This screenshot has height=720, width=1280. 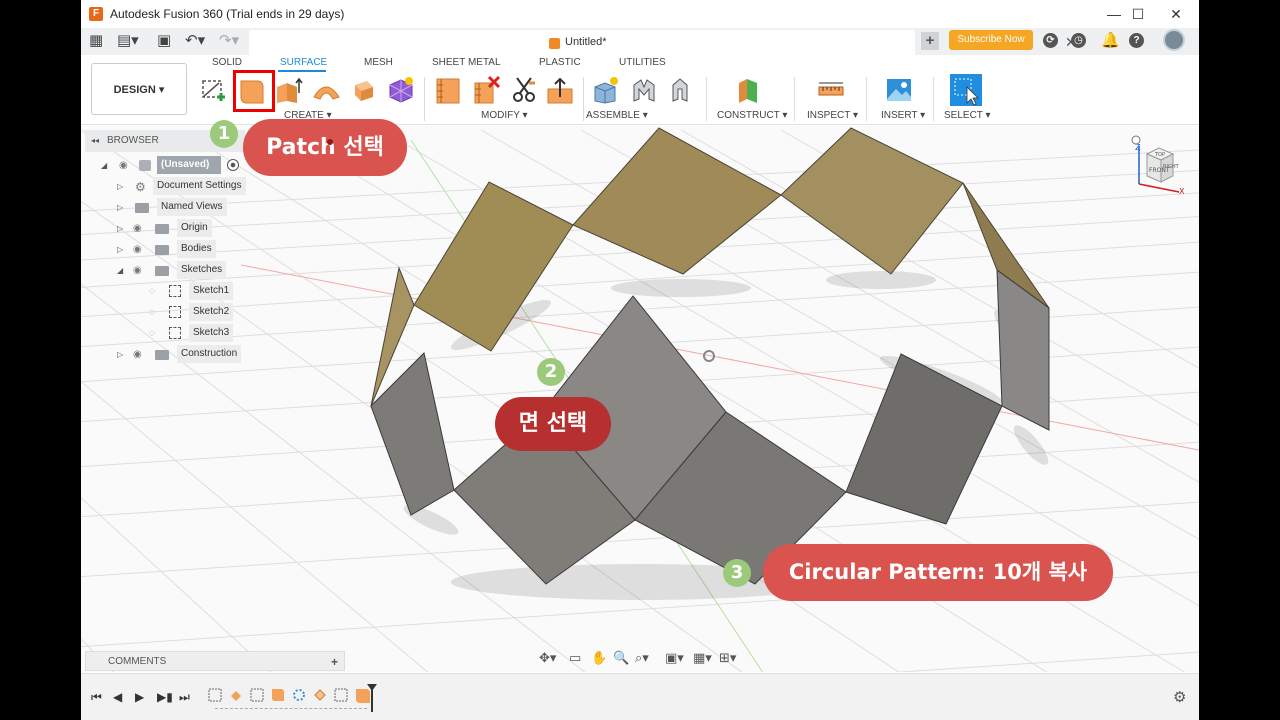 I want to click on avatar, so click(x=1174, y=40).